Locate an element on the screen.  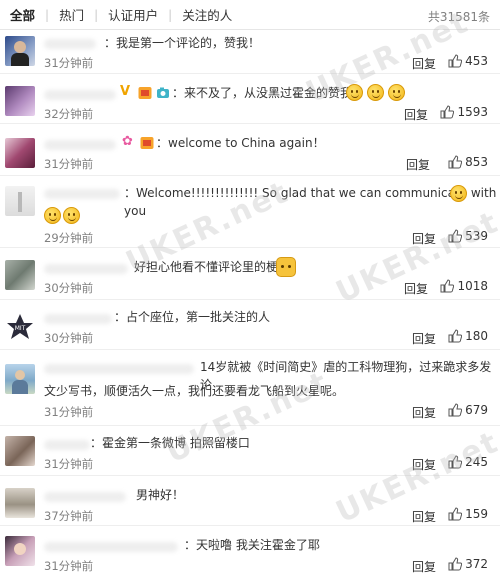
like-button: 245 is located at coordinates (468, 462).